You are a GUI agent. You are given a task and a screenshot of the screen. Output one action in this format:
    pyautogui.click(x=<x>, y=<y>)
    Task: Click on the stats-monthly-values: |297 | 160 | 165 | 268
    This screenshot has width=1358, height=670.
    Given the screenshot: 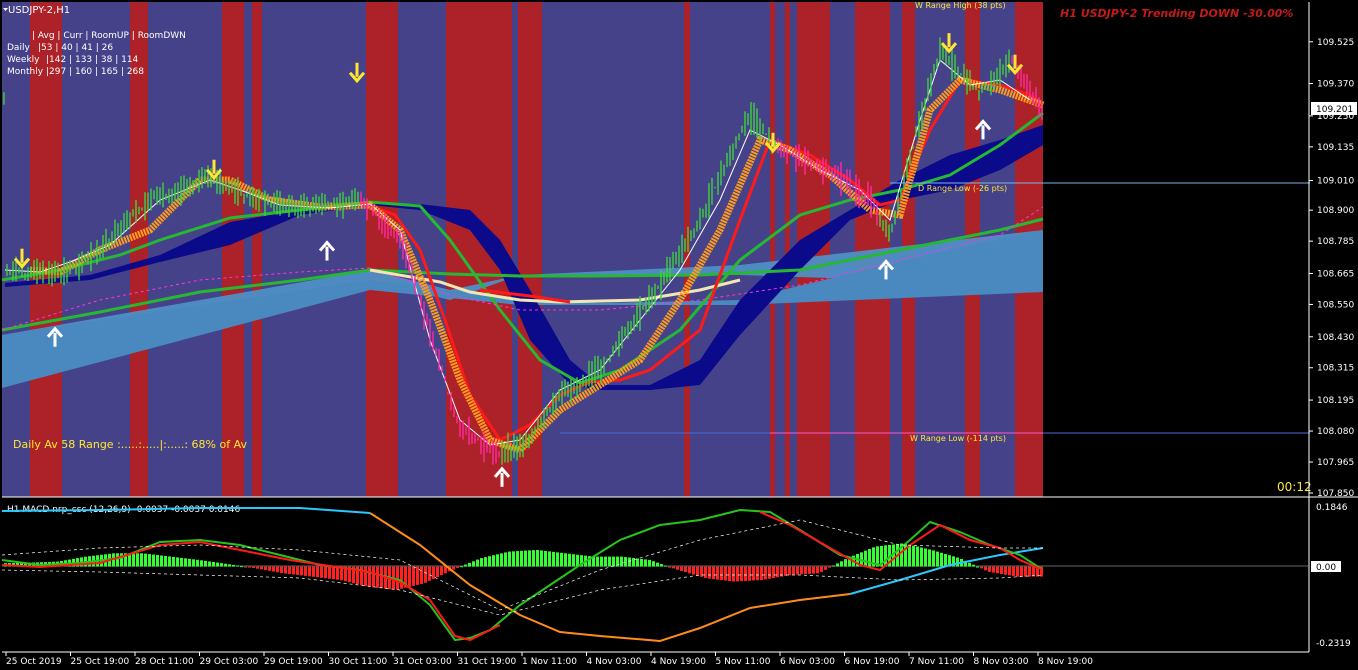 What is the action you would take?
    pyautogui.click(x=95, y=72)
    